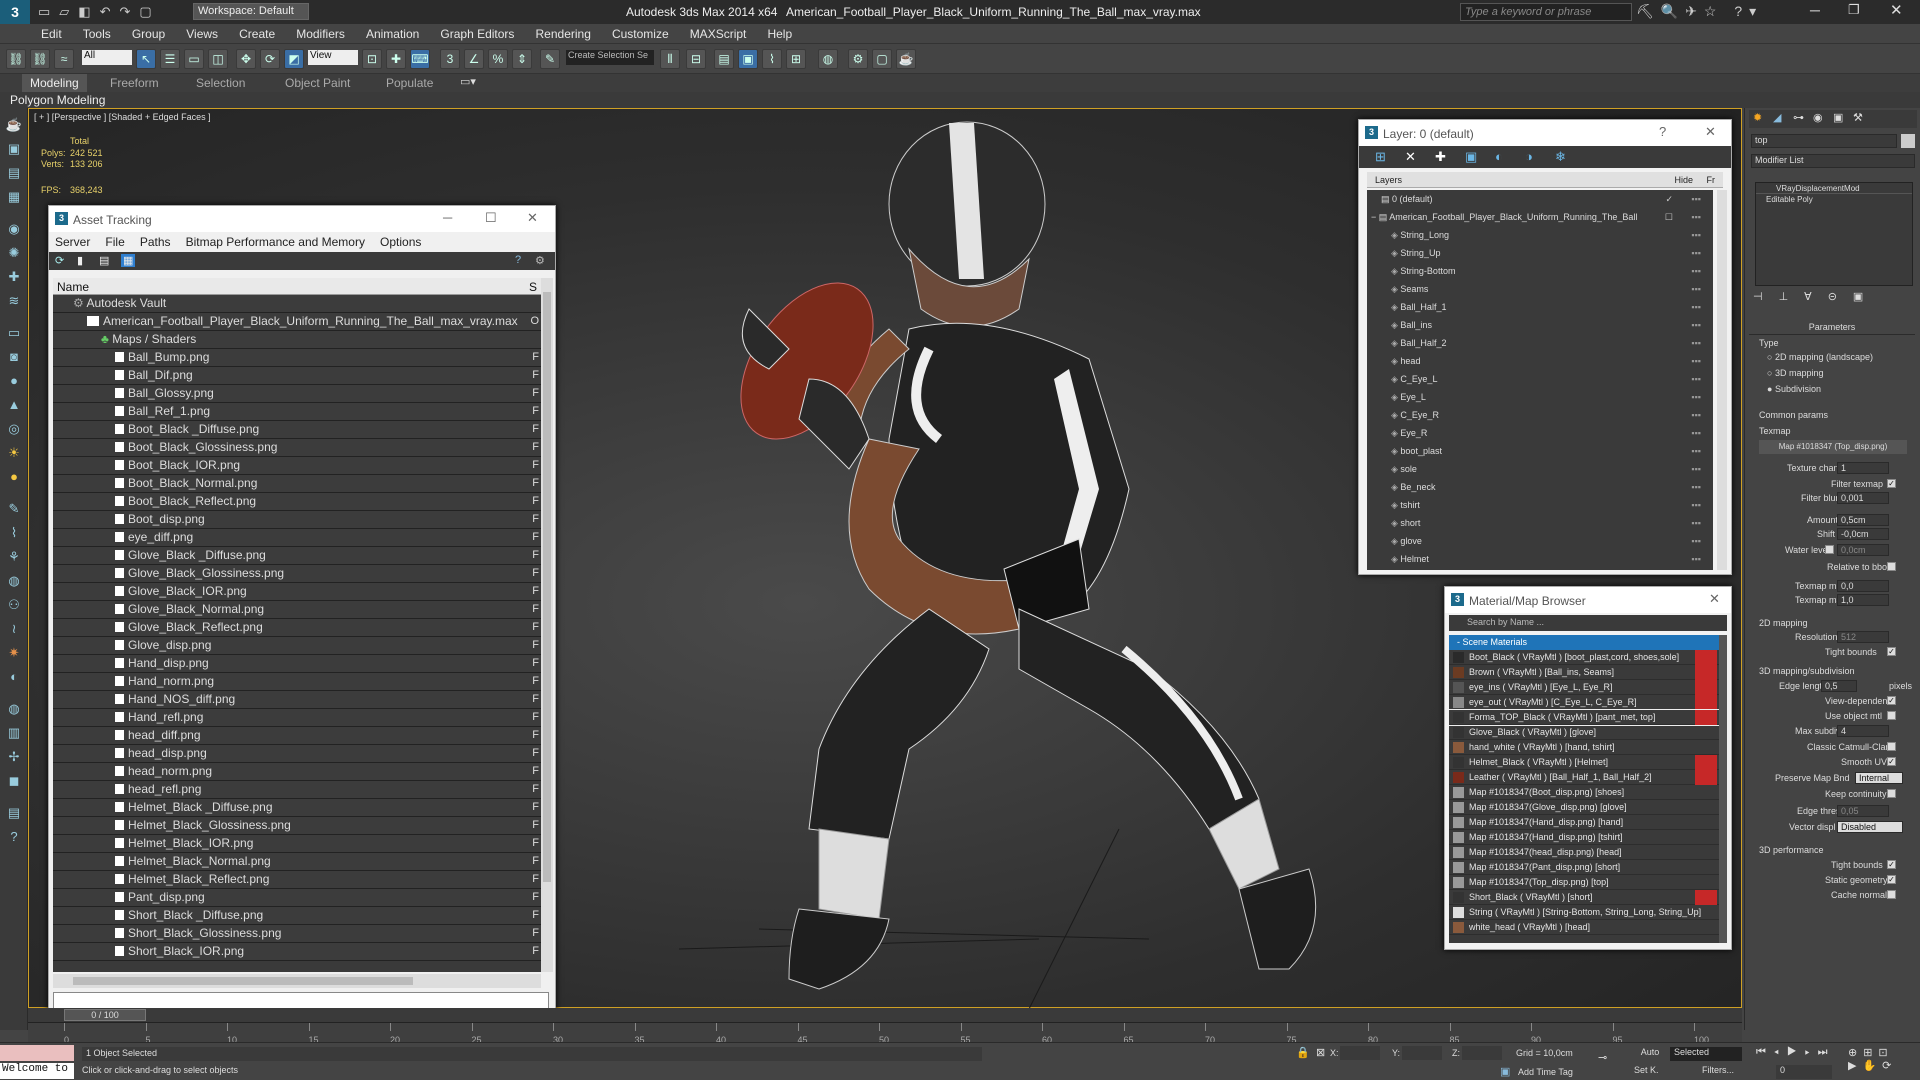  What do you see at coordinates (128, 260) in the screenshot?
I see `table-view-icon: ▦` at bounding box center [128, 260].